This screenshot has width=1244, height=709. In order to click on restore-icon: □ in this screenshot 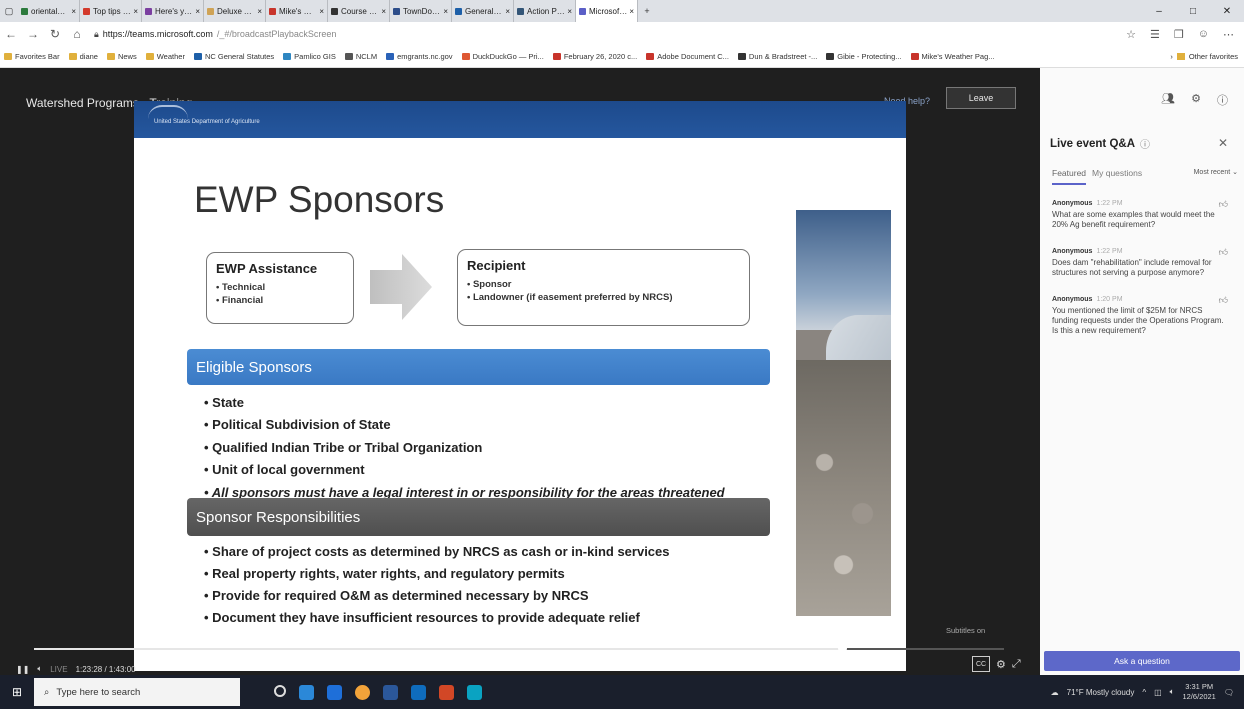, I will do `click(1193, 11)`.